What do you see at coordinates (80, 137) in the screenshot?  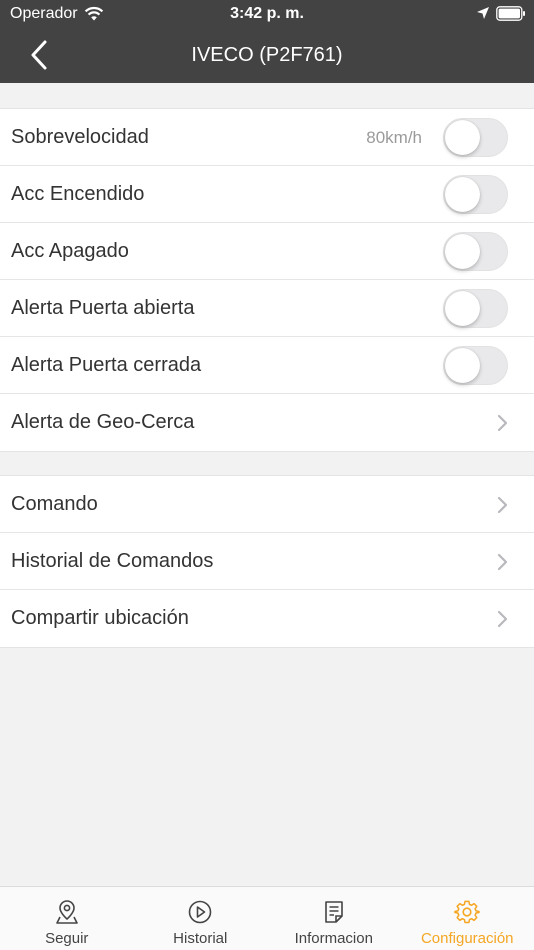 I see `row-label: Sobrevelocidad` at bounding box center [80, 137].